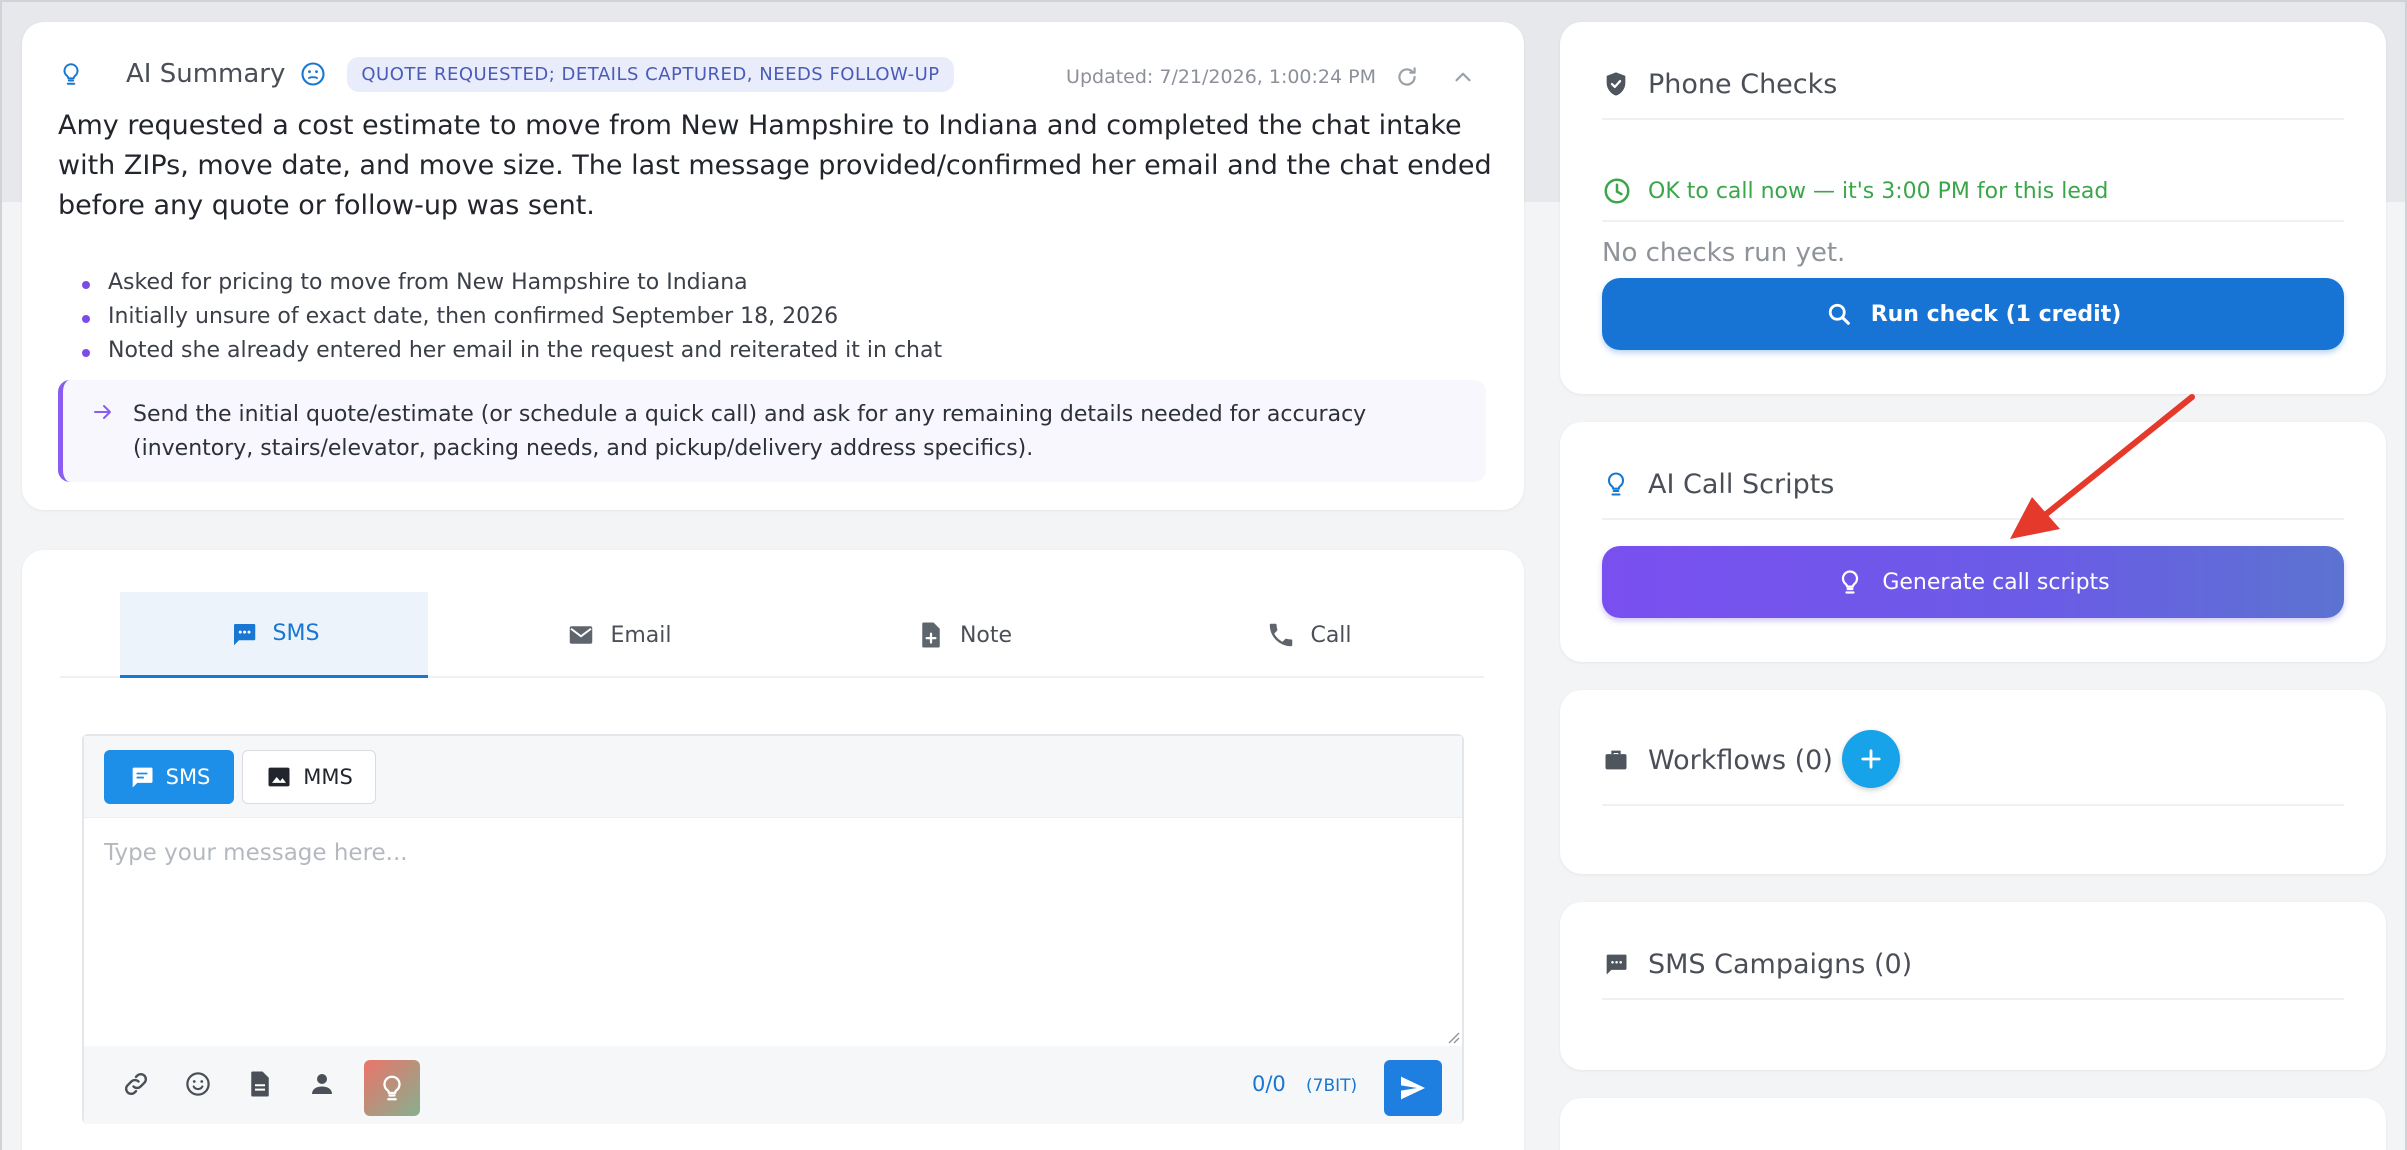  I want to click on neutral-face-icon, so click(314, 74).